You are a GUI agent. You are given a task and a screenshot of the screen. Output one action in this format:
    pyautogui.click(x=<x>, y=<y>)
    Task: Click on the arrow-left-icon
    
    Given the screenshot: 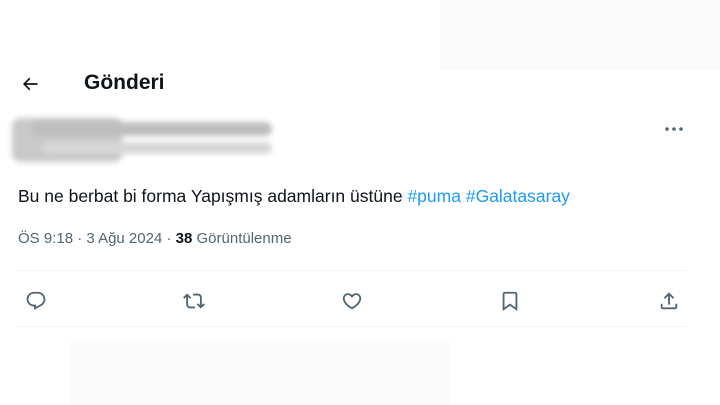 What is the action you would take?
    pyautogui.click(x=30, y=84)
    